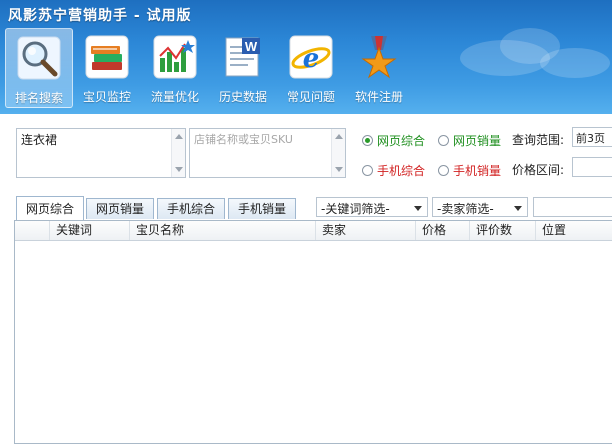 This screenshot has width=612, height=444. Describe the element at coordinates (592, 137) in the screenshot. I see `range-select: 前3页` at that location.